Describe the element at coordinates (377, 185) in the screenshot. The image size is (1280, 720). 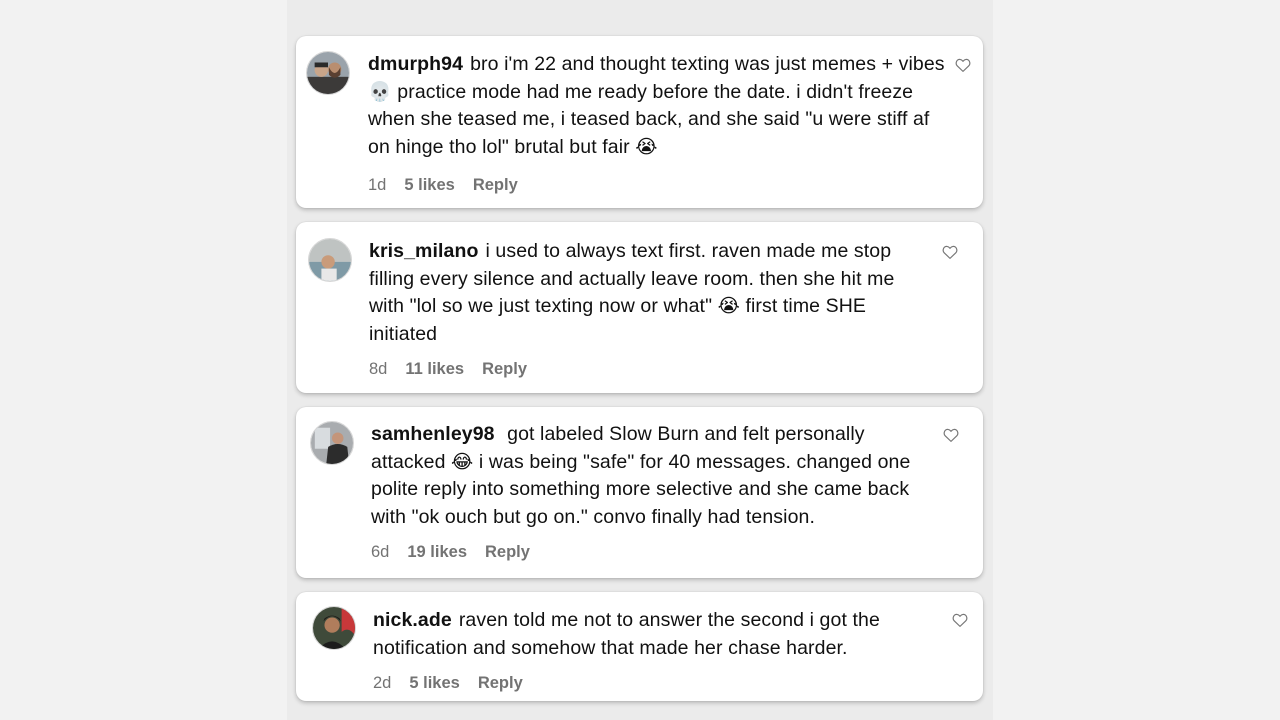
I see `comment-time: 1d` at that location.